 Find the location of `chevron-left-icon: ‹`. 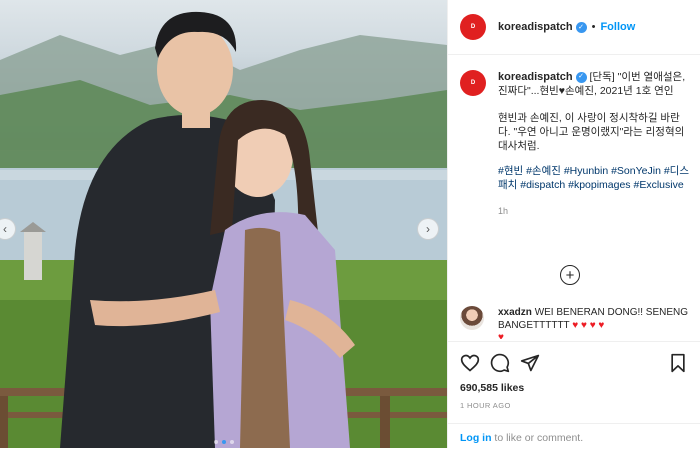

chevron-left-icon: ‹ is located at coordinates (5, 229).